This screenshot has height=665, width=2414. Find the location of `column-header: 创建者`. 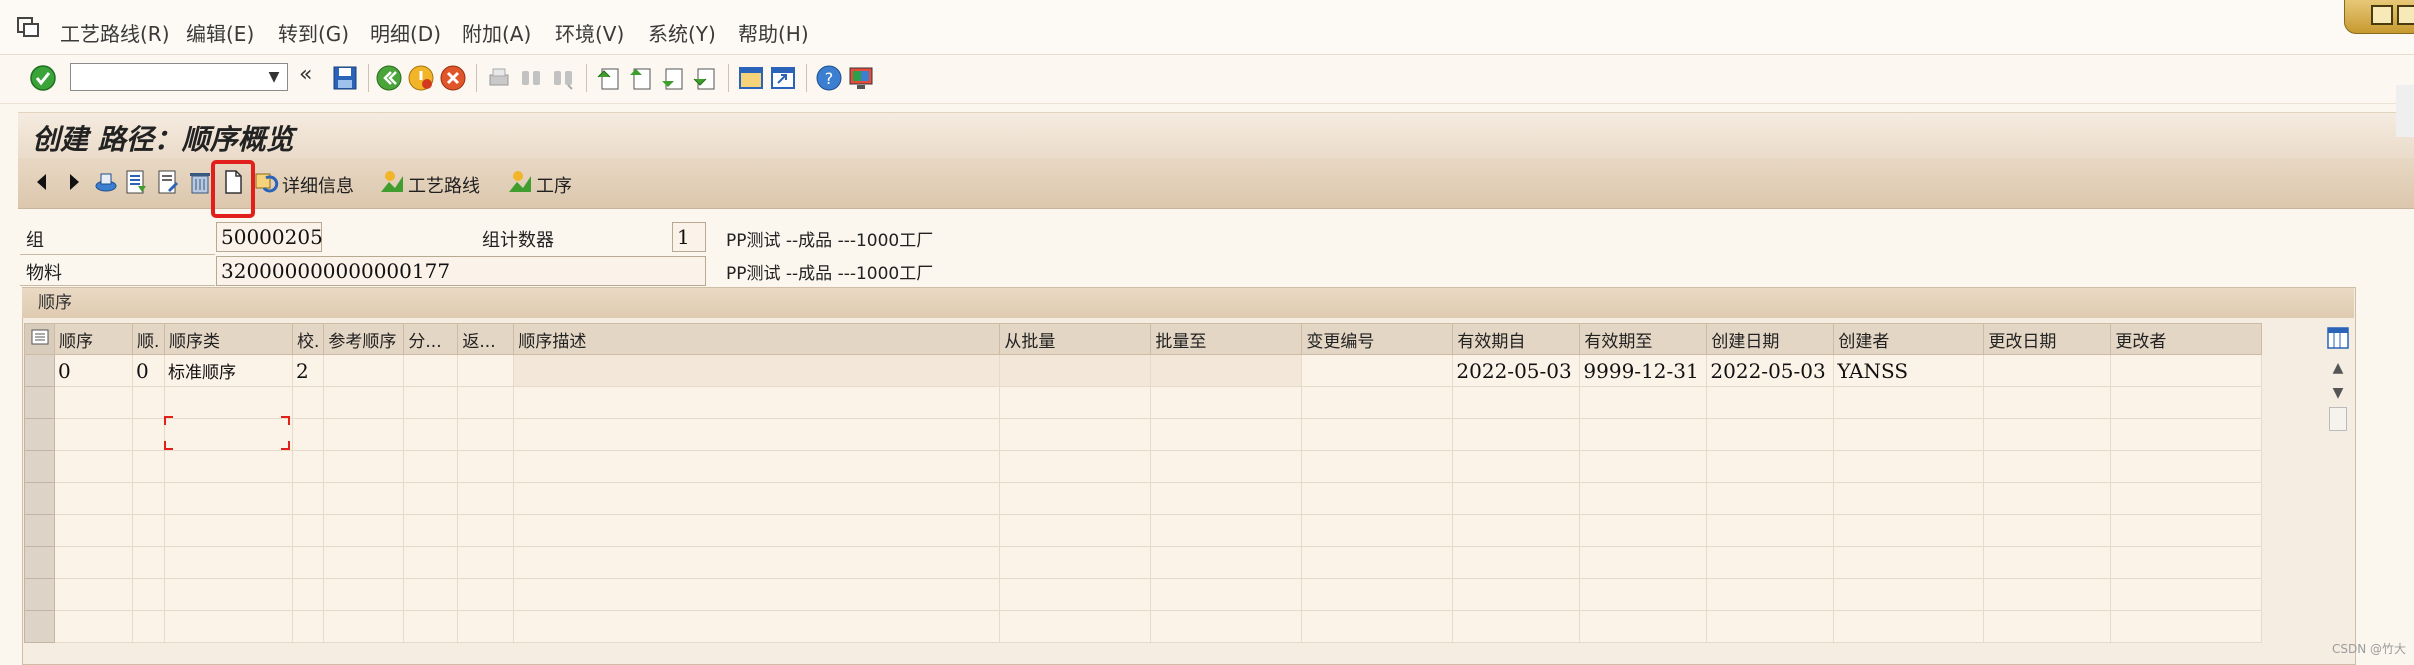

column-header: 创建者 is located at coordinates (1909, 339).